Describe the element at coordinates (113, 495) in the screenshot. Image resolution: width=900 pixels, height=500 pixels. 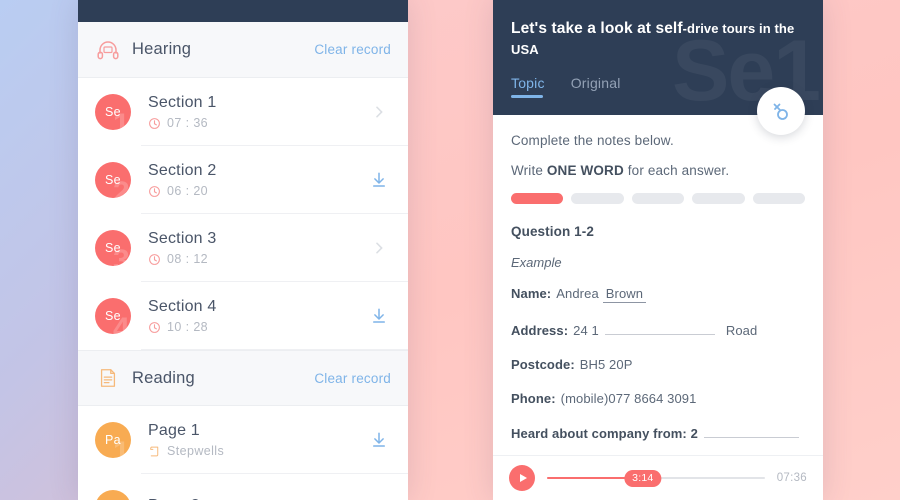
I see `avatar: Pa 2` at that location.